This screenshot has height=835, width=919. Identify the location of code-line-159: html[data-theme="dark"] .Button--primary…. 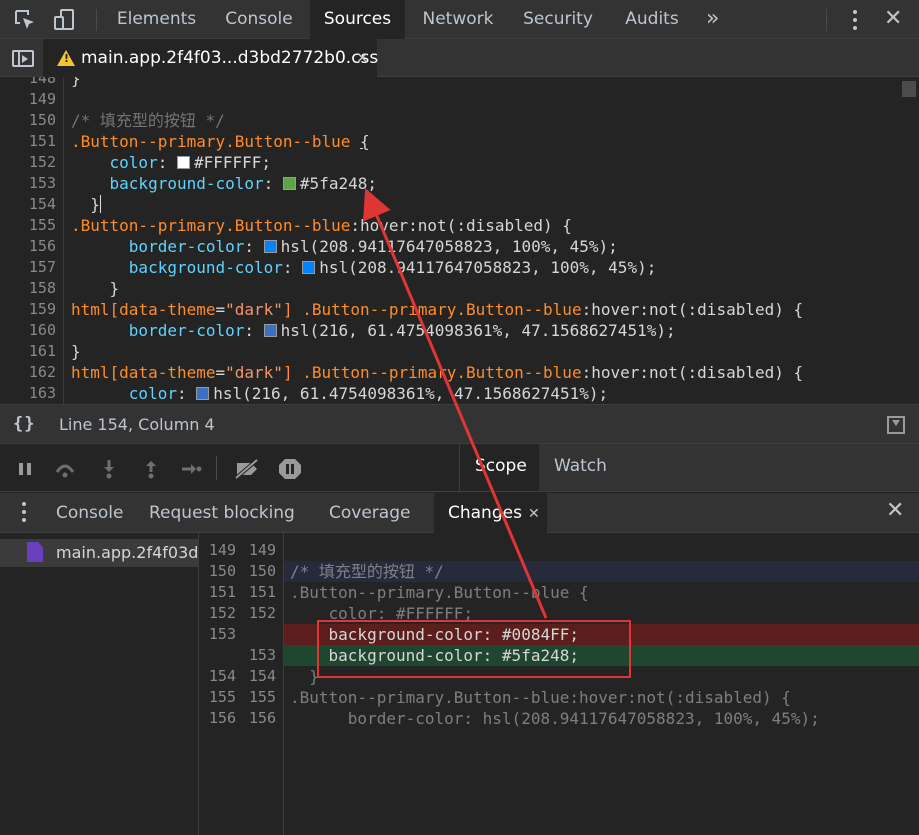
(437, 309).